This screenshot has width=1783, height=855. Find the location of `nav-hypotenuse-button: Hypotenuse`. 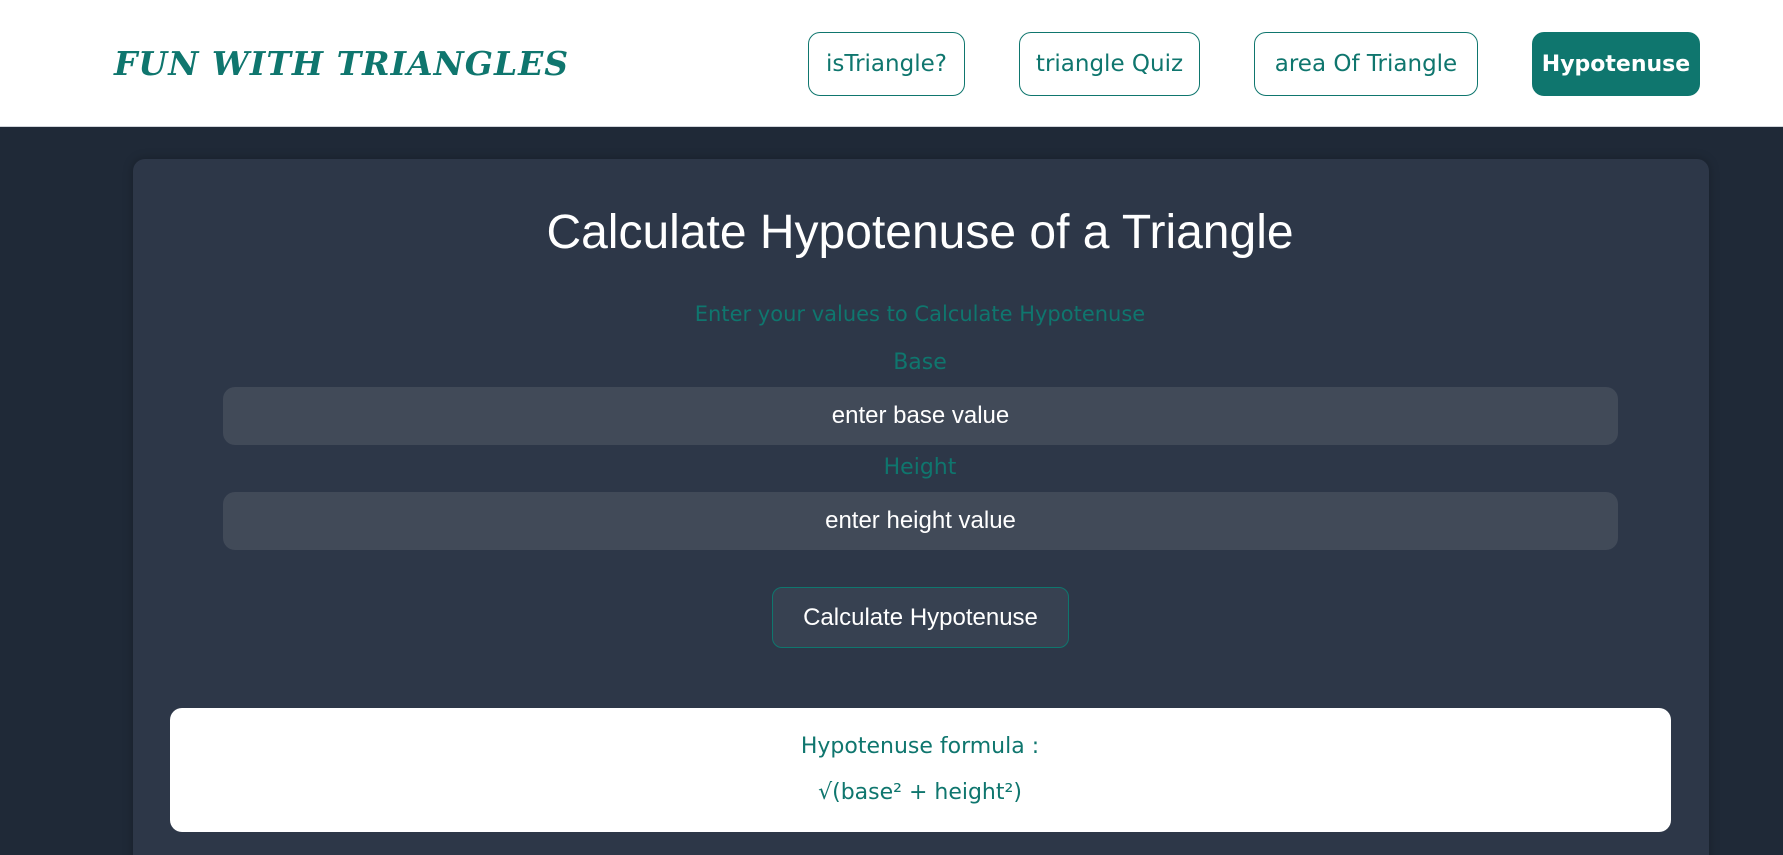

nav-hypotenuse-button: Hypotenuse is located at coordinates (1616, 64).